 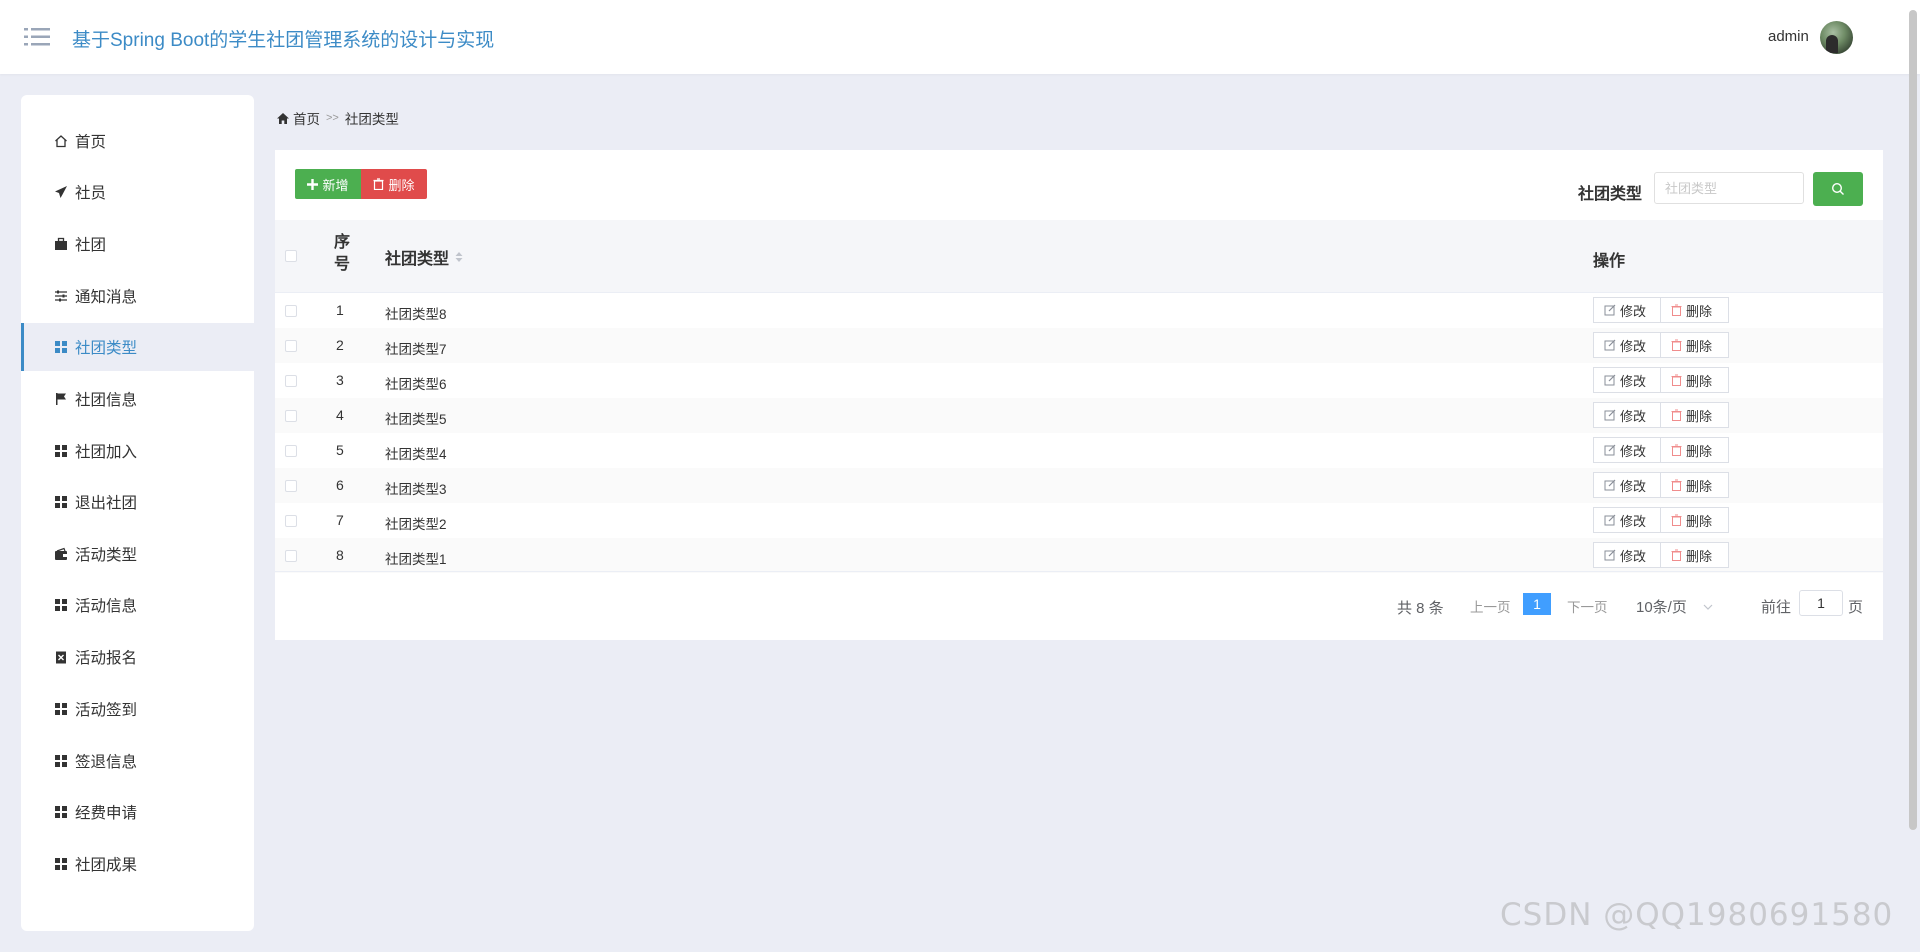 What do you see at coordinates (106, 348) in the screenshot?
I see `sidebar-item-label: 社团类型` at bounding box center [106, 348].